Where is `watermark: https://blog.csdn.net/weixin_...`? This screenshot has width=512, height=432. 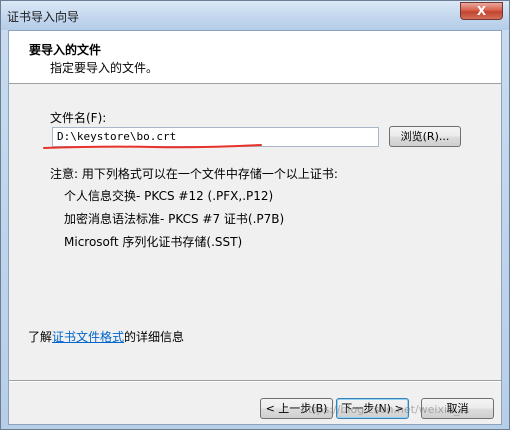 watermark: https://blog.csdn.net/weixin_... is located at coordinates (386, 409).